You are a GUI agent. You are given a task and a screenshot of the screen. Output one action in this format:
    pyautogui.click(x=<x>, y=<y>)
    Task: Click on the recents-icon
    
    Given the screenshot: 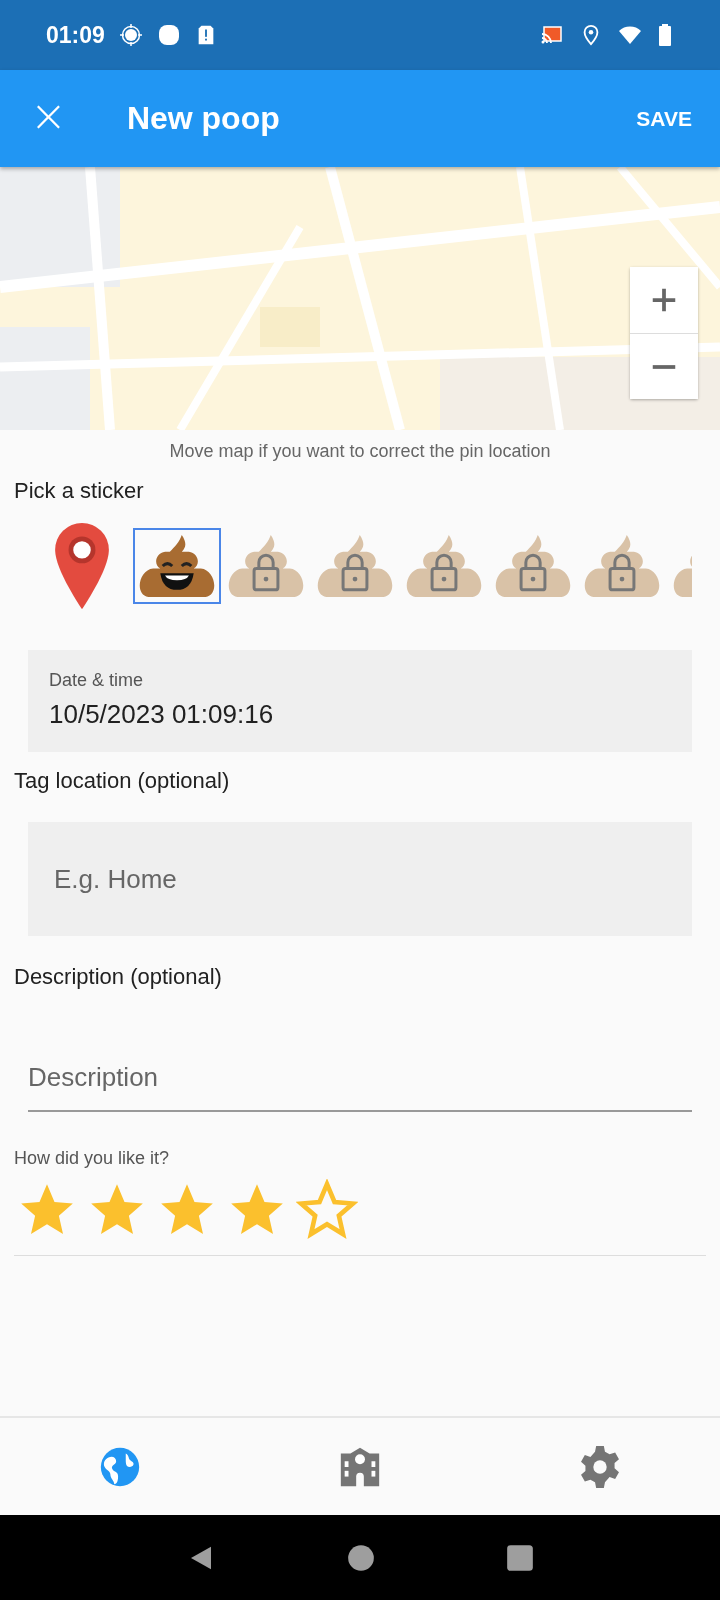 What is the action you would take?
    pyautogui.click(x=520, y=1557)
    